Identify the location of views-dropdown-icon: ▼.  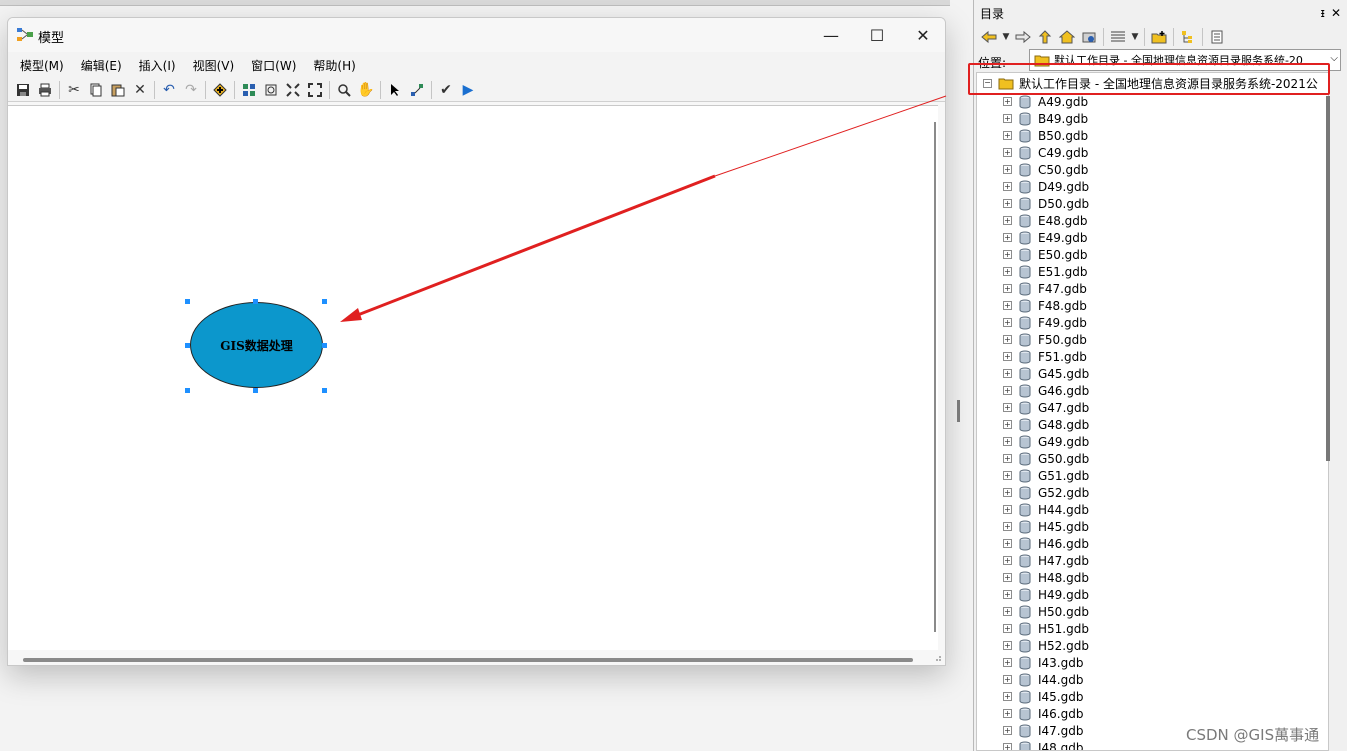
(1135, 37).